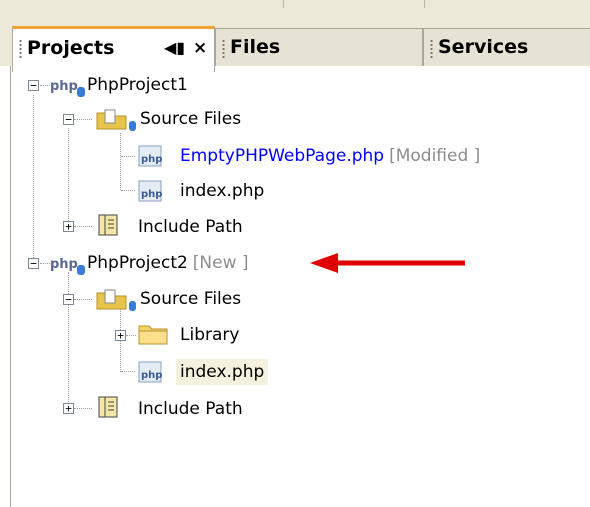  I want to click on tab-projects: Projects ◀▮ ×, so click(113, 49).